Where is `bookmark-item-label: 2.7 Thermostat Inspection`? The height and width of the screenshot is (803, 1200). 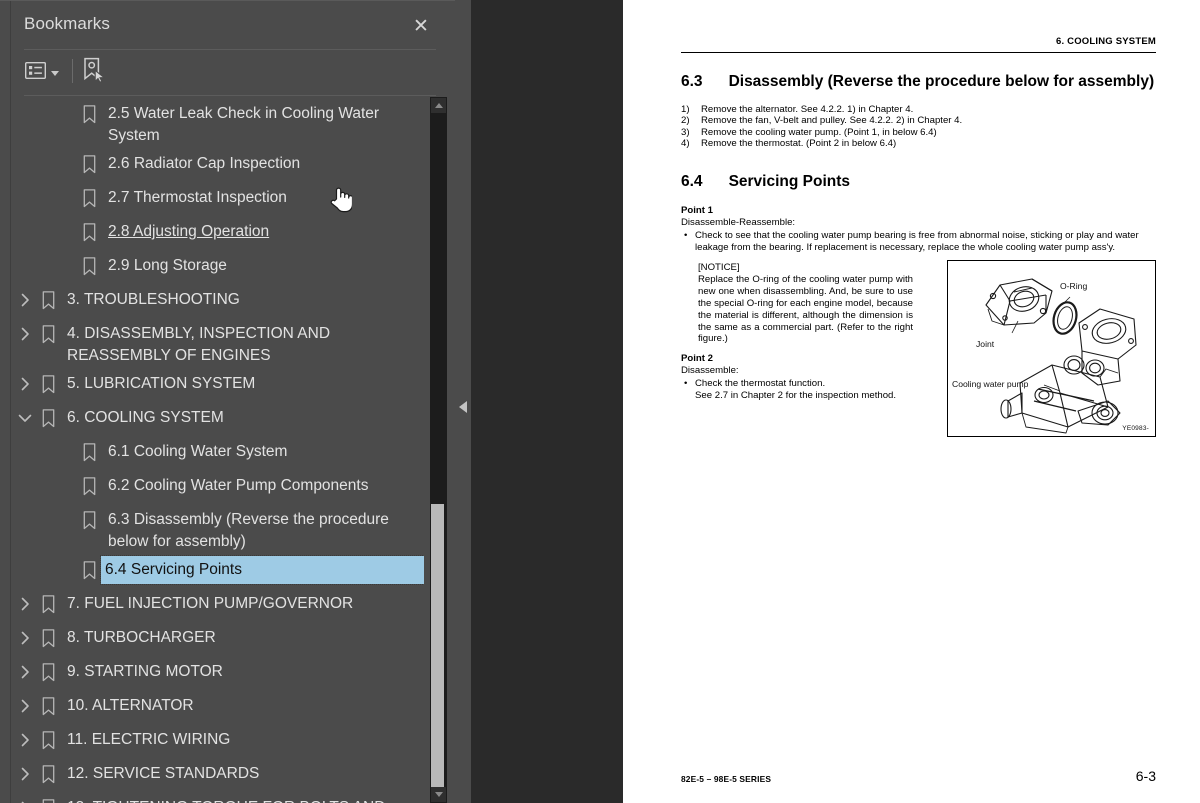 bookmark-item-label: 2.7 Thermostat Inspection is located at coordinates (197, 197).